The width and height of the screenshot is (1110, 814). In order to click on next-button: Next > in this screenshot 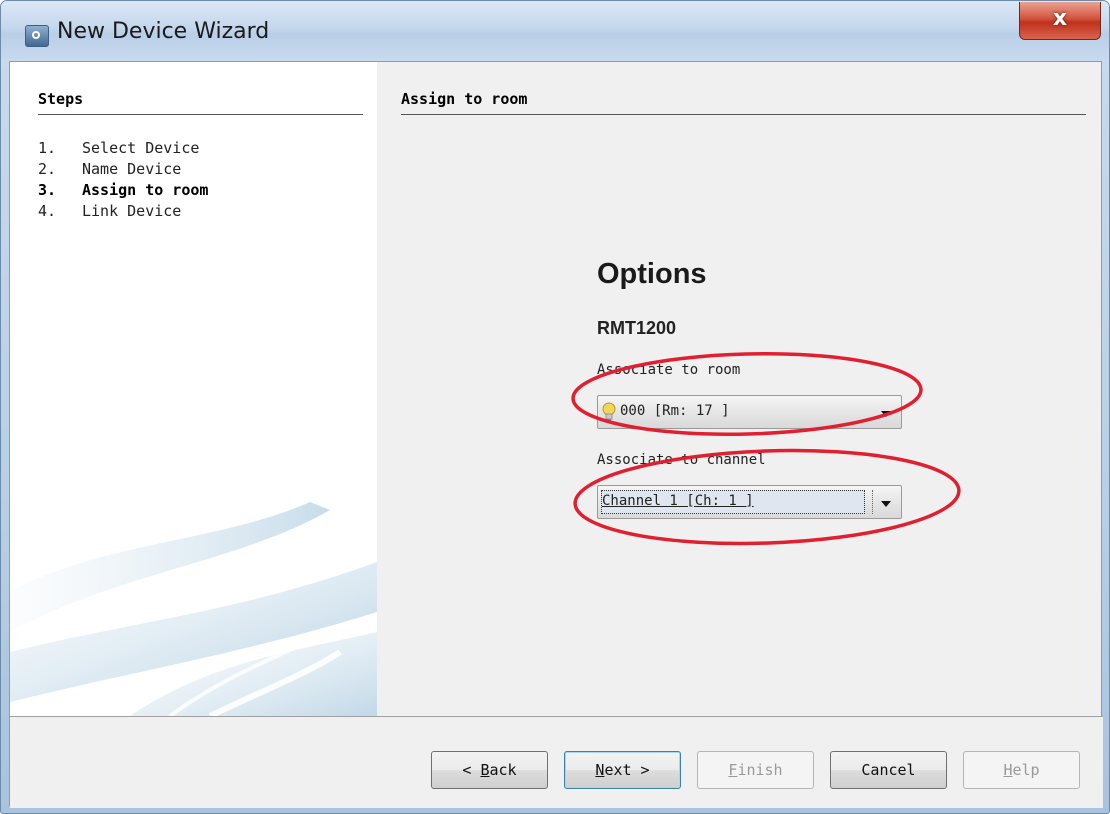, I will do `click(622, 770)`.